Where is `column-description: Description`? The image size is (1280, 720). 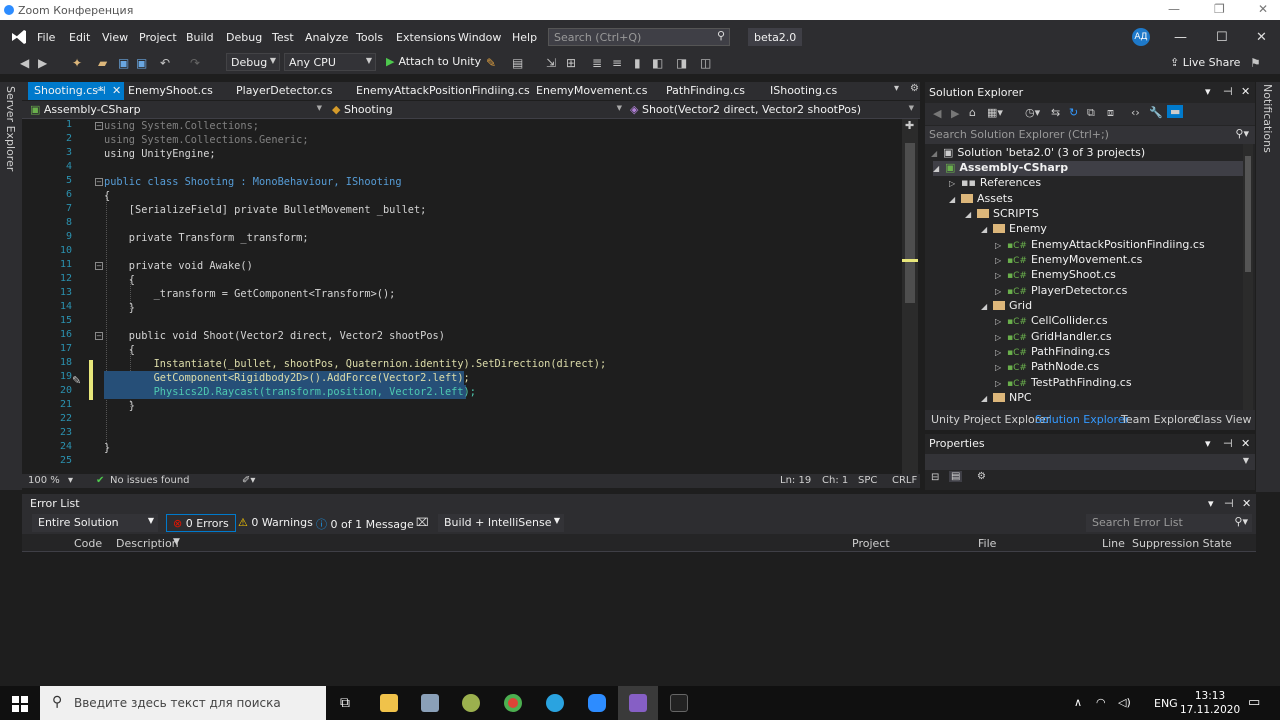
column-description: Description is located at coordinates (147, 543).